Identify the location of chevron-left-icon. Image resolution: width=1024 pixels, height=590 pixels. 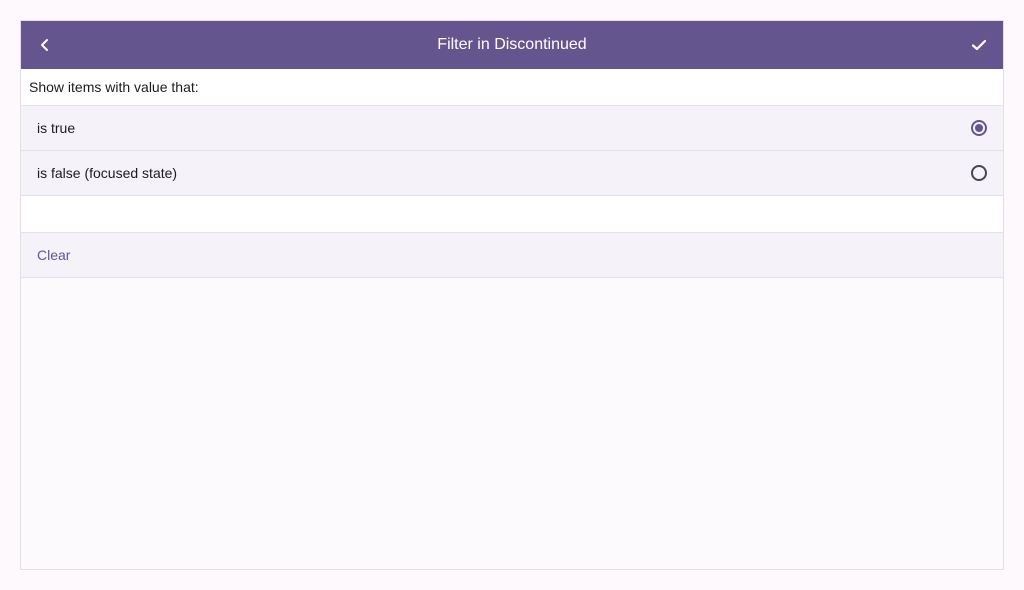
(44, 45).